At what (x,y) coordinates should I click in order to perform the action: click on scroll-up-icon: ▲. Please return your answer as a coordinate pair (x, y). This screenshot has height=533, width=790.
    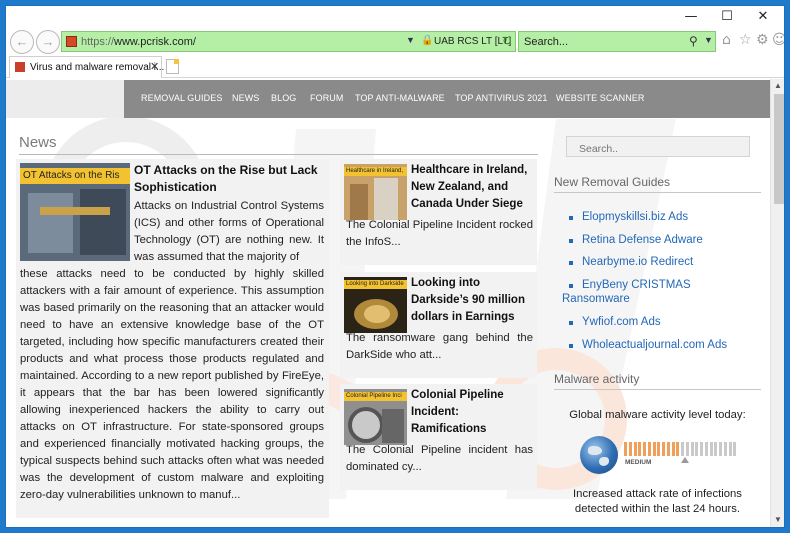
    Looking at the image, I should click on (778, 85).